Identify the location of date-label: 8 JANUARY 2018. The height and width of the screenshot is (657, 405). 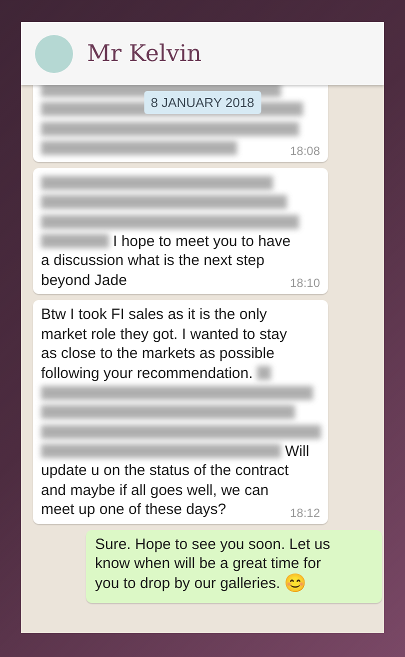
(203, 102).